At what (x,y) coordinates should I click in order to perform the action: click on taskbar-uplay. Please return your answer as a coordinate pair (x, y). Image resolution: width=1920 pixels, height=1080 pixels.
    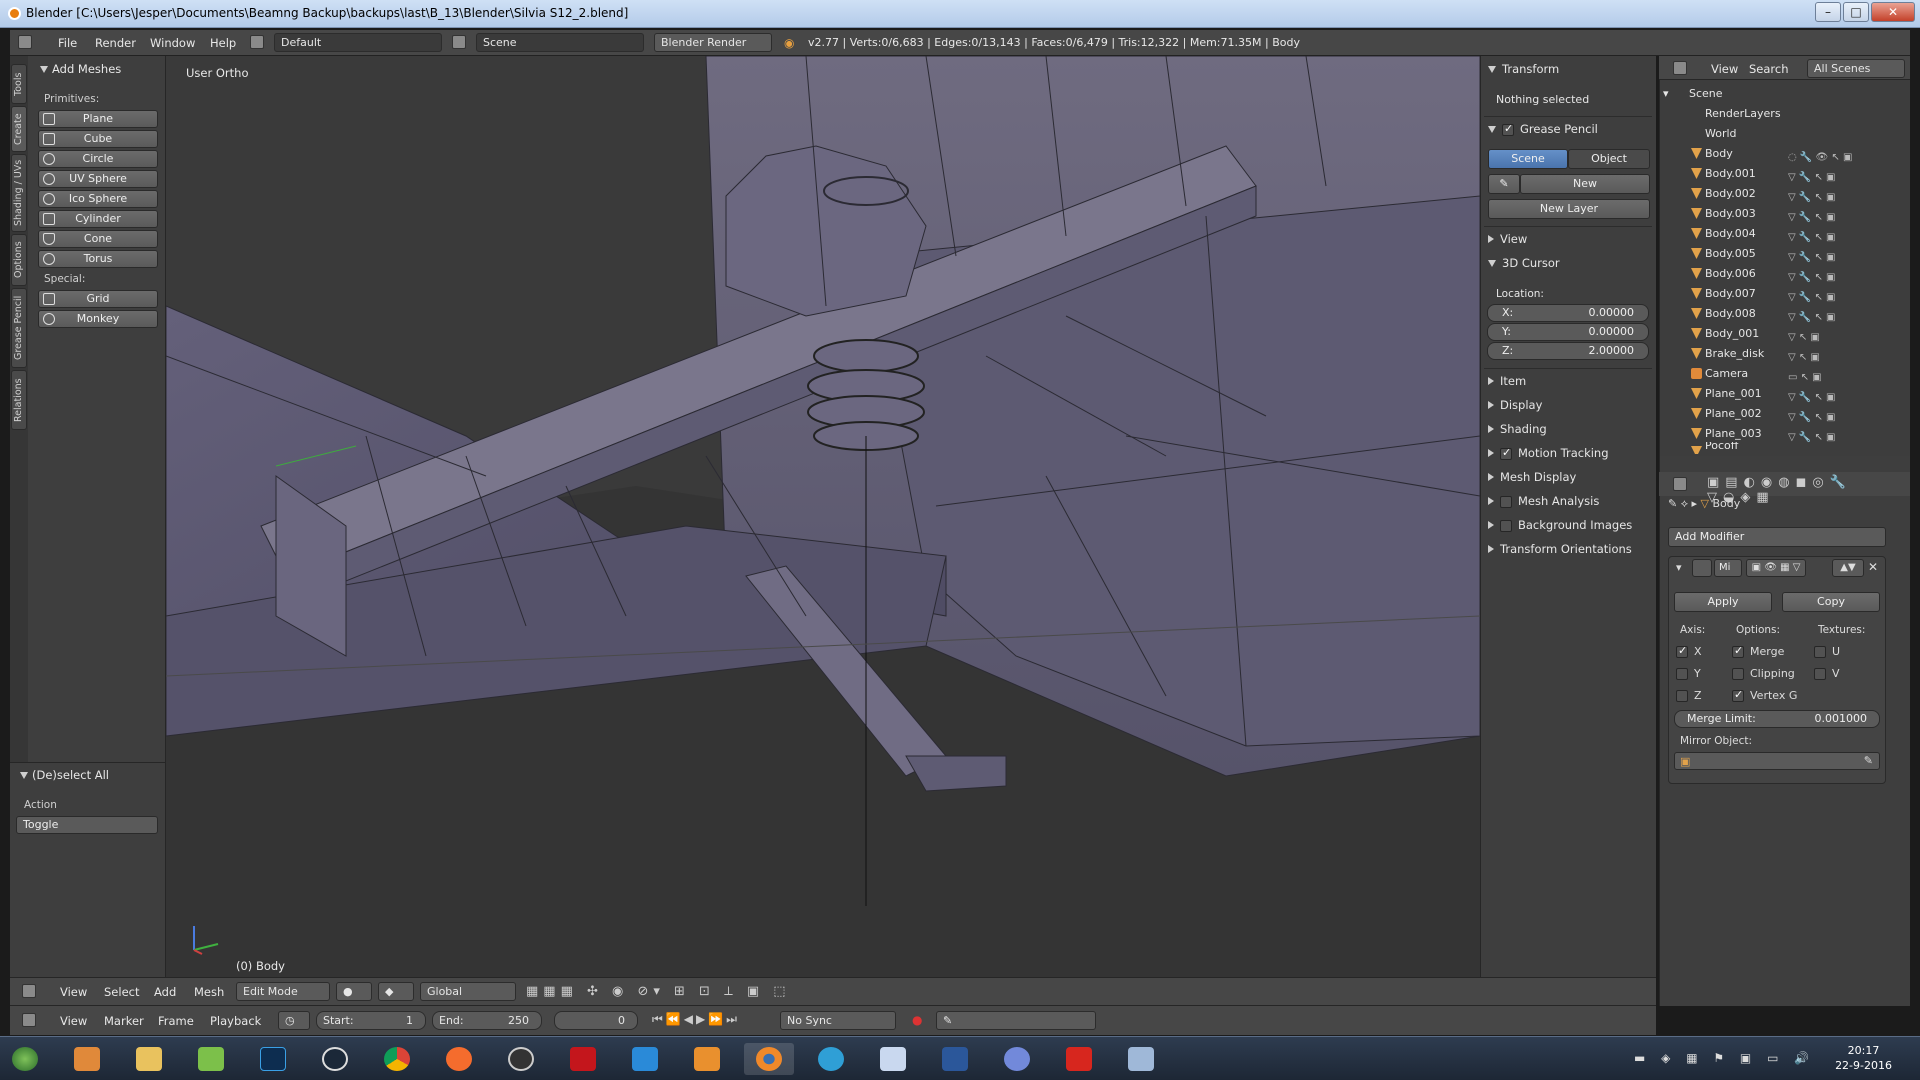
    Looking at the image, I should click on (645, 1059).